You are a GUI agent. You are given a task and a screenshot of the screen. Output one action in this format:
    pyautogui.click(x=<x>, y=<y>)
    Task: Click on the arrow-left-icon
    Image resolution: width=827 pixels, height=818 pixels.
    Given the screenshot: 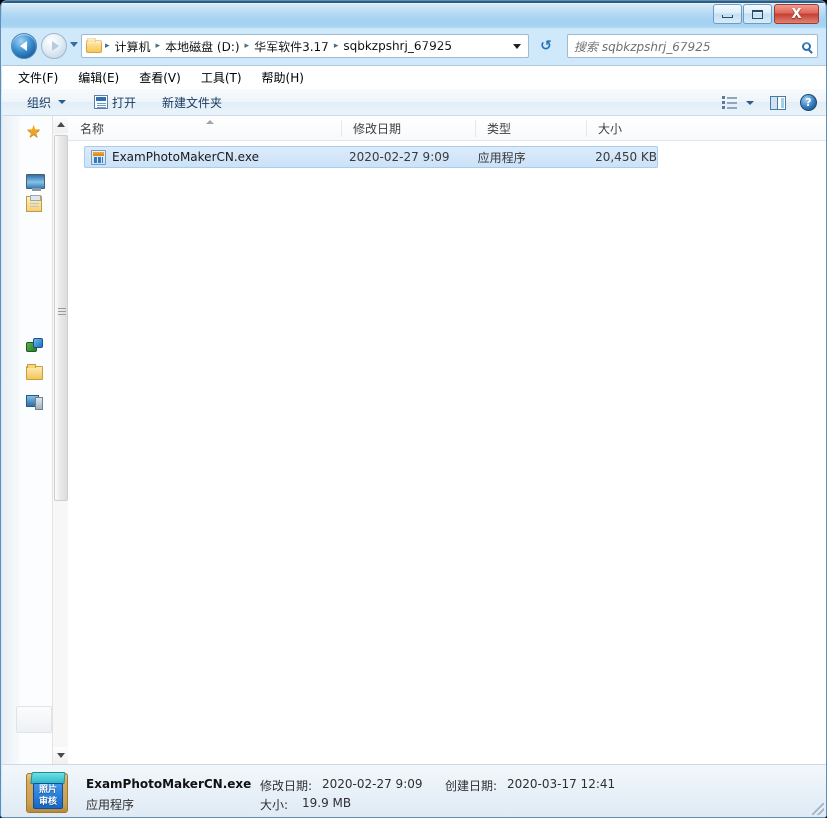 What is the action you would take?
    pyautogui.click(x=23, y=46)
    